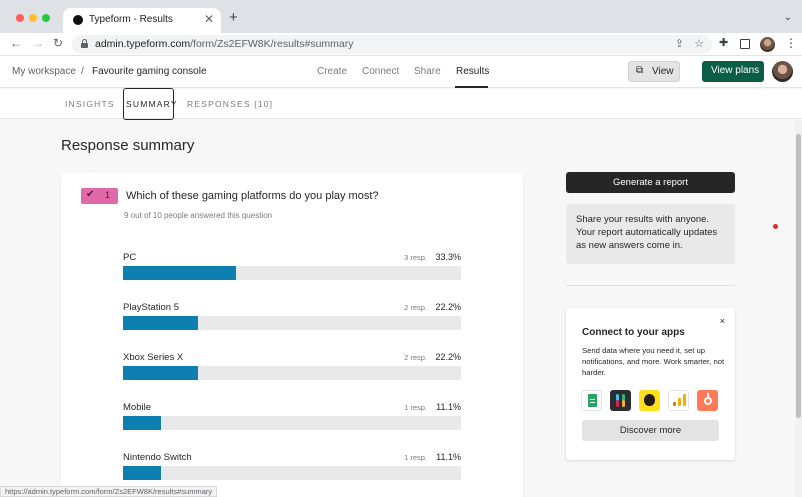  Describe the element at coordinates (415, 257) in the screenshot. I see `option-responses: 3 resp.` at that location.